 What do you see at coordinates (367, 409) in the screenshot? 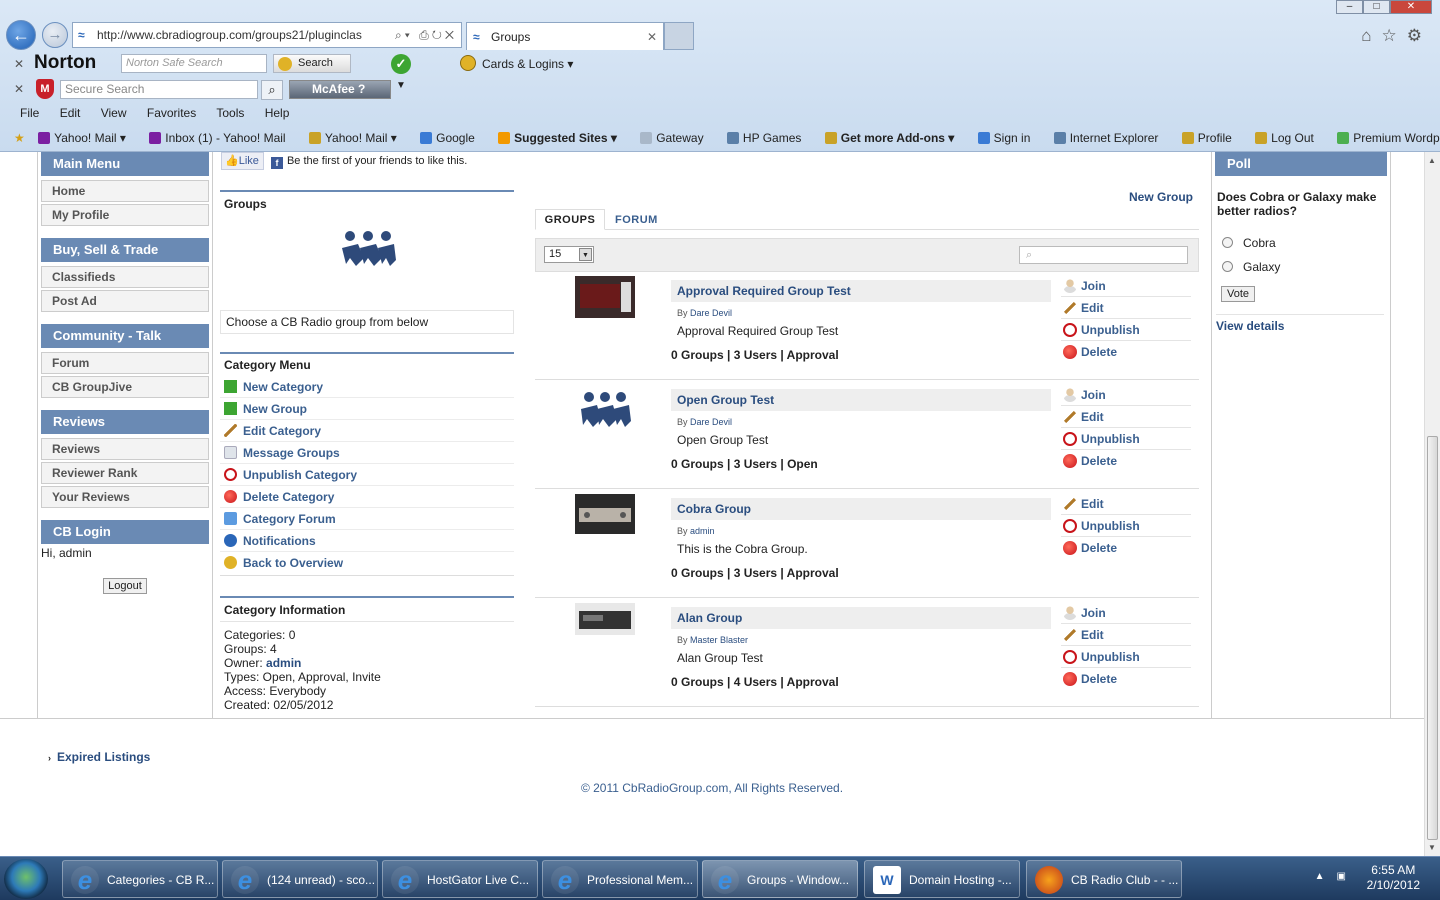
I see `new-group-link: New Group` at bounding box center [367, 409].